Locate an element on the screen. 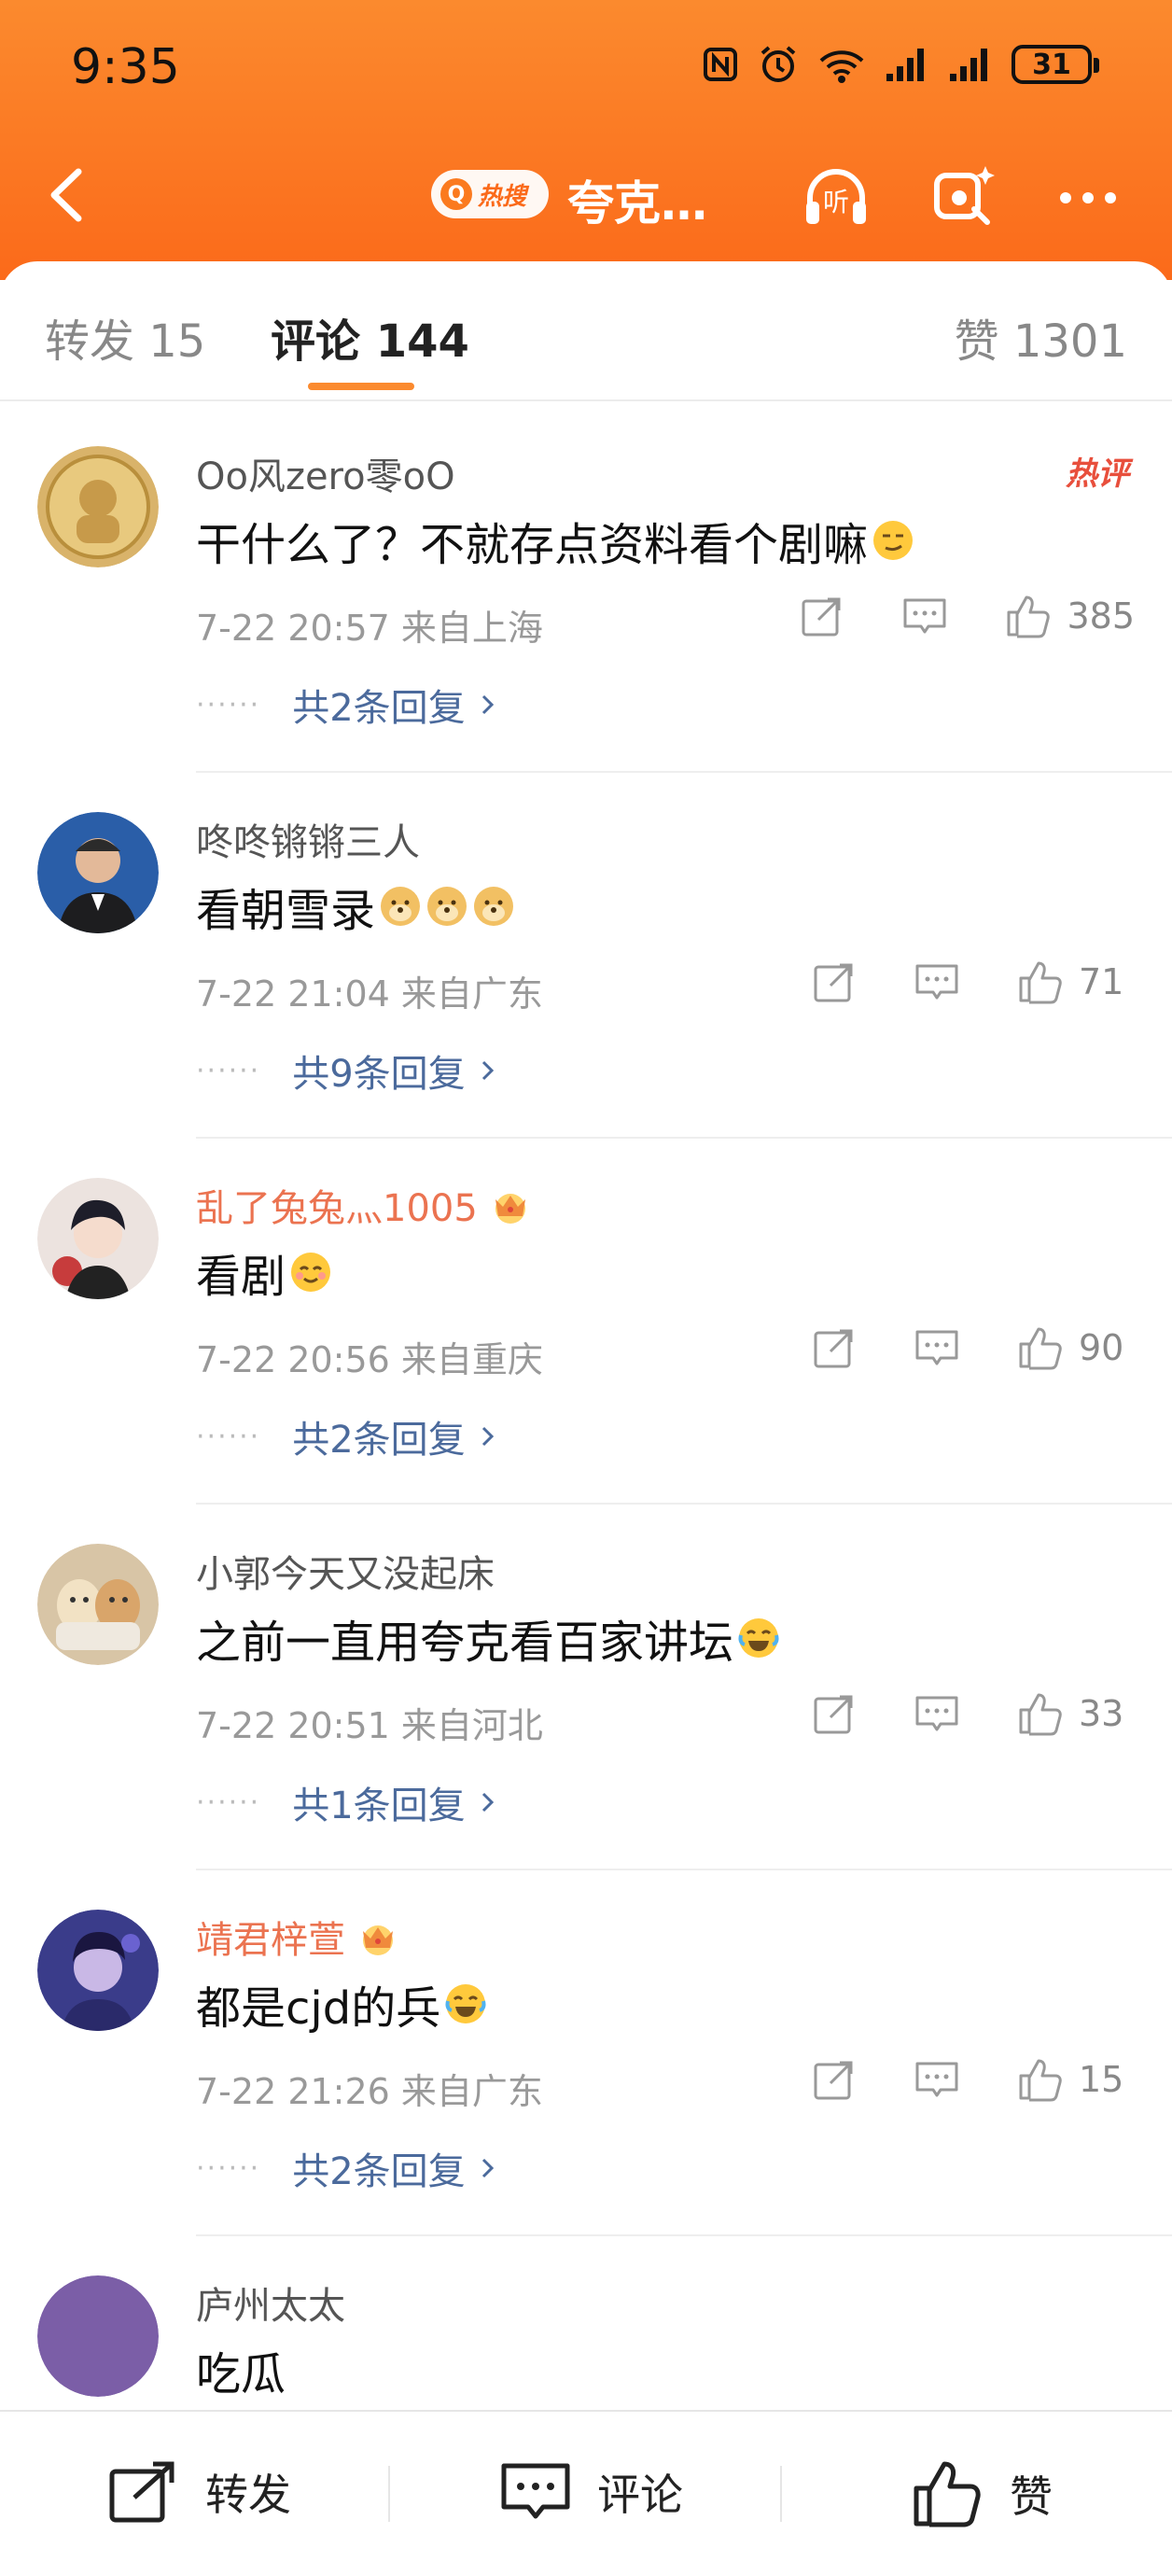 The height and width of the screenshot is (2576, 1172). comment-username: 咚咚锵锵三人 is located at coordinates (308, 839).